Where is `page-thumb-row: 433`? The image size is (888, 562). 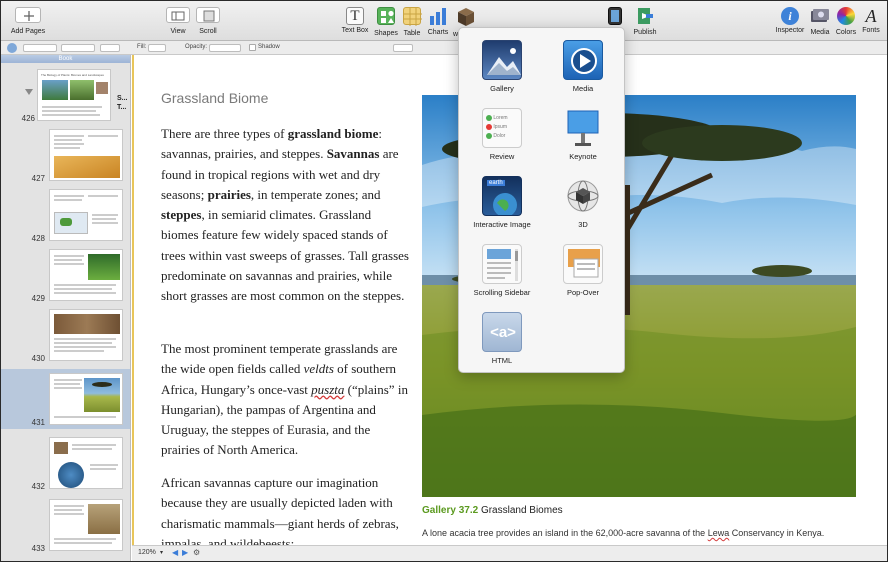 page-thumb-row: 433 is located at coordinates (65, 525).